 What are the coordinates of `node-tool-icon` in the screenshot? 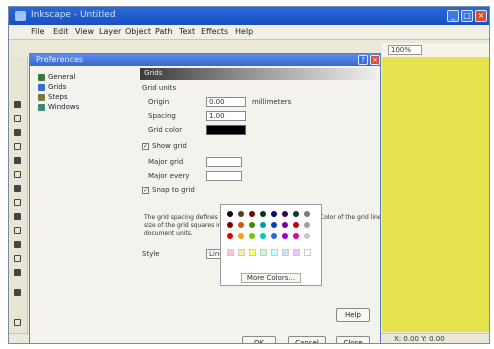 It's located at (17, 118).